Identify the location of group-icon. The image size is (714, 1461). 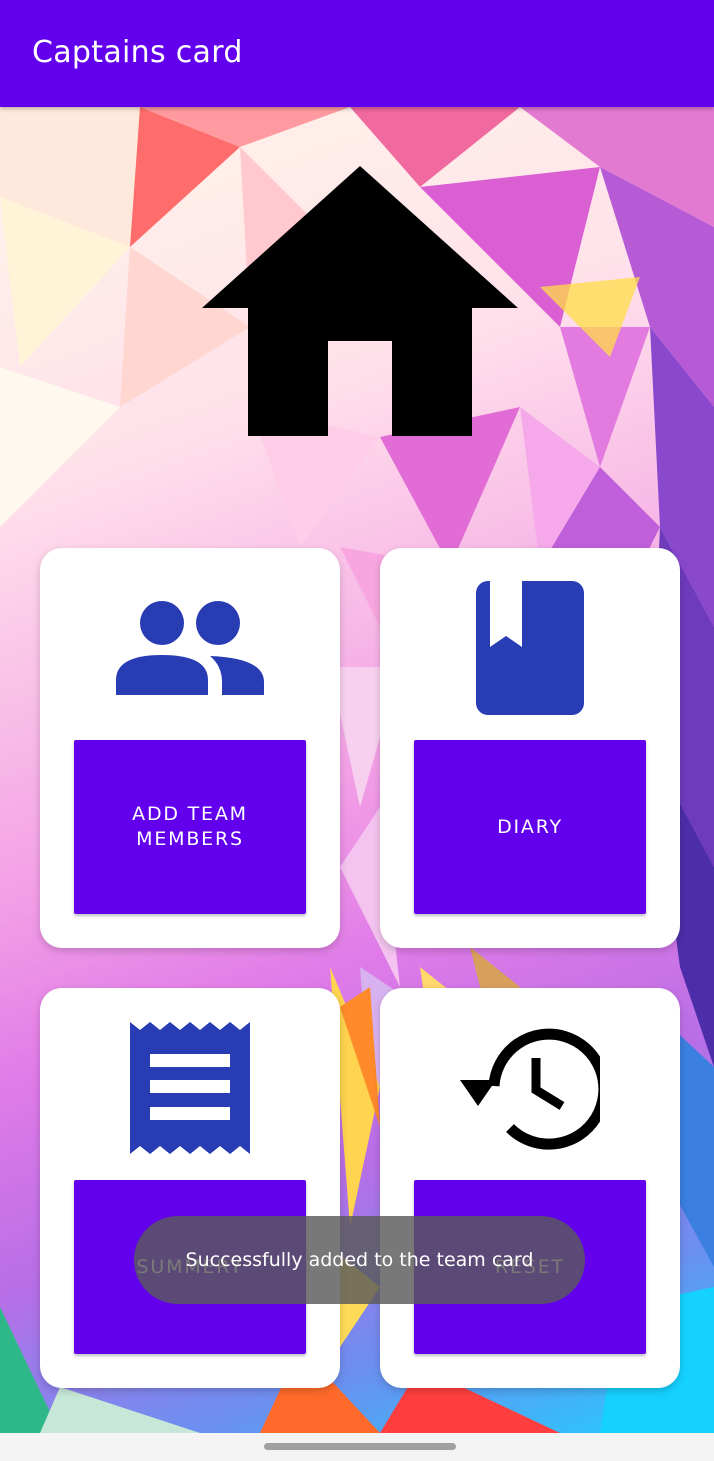
(190, 648).